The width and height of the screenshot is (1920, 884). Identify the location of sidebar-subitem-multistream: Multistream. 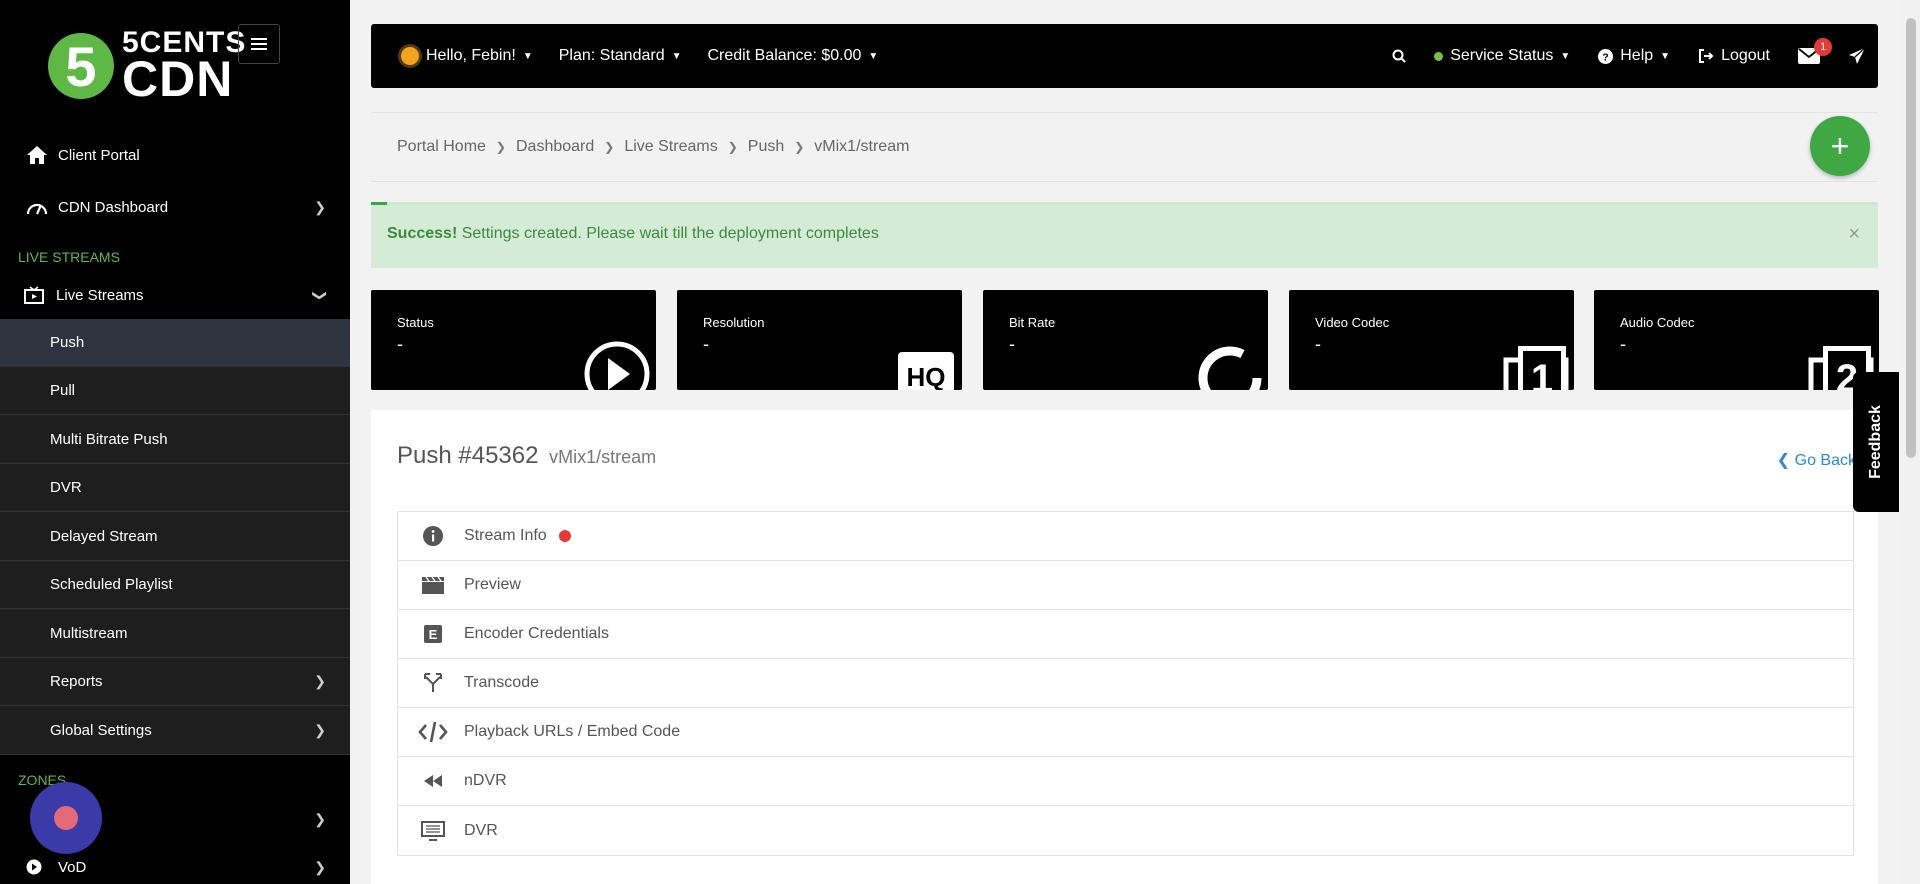
(175, 634).